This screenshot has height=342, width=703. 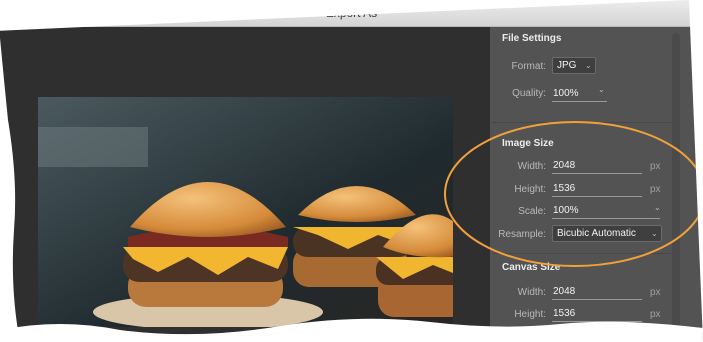 I want to click on canvas-height-underline, so click(x=597, y=321).